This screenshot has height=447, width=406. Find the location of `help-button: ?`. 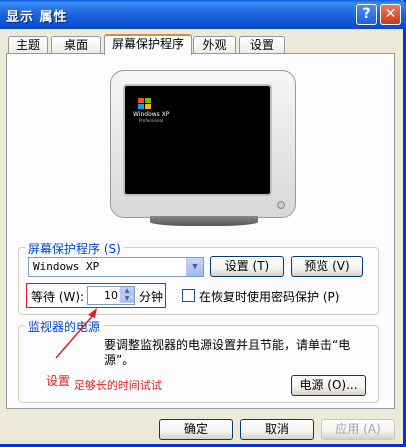

help-button: ? is located at coordinates (366, 14).